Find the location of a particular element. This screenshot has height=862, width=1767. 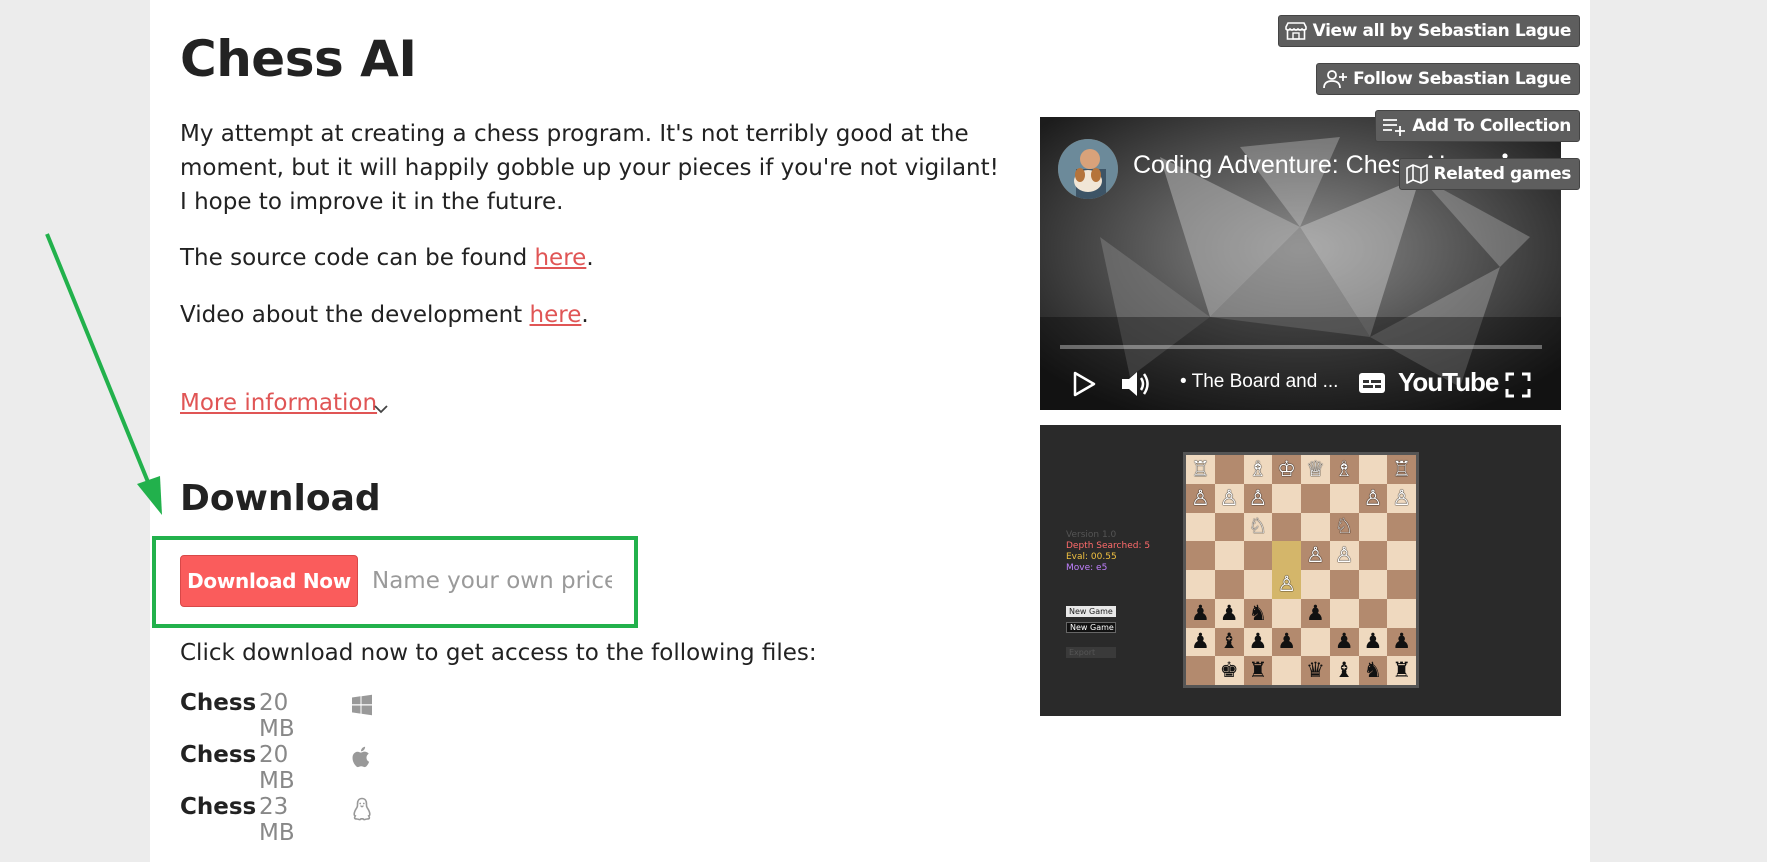

chess-piece: ♔ is located at coordinates (1286, 469).